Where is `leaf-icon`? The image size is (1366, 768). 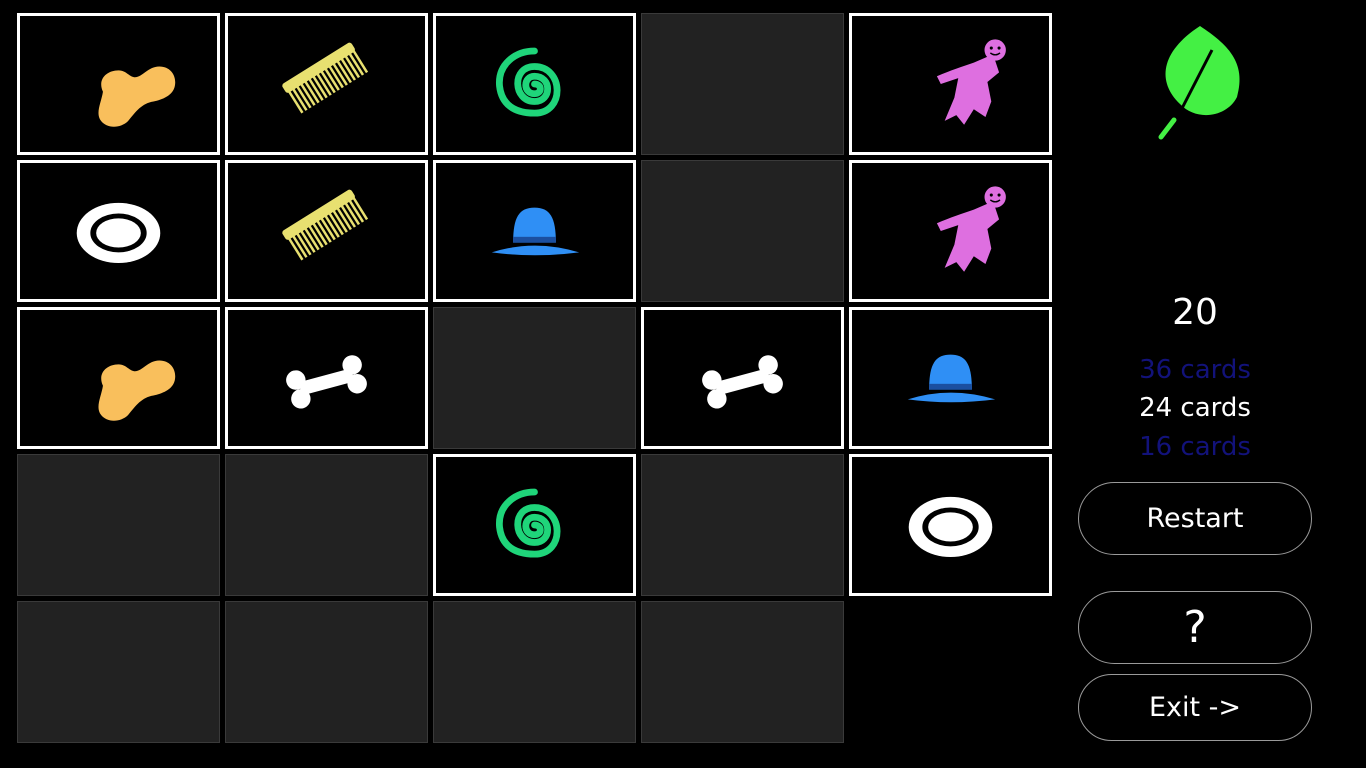 leaf-icon is located at coordinates (1202, 81).